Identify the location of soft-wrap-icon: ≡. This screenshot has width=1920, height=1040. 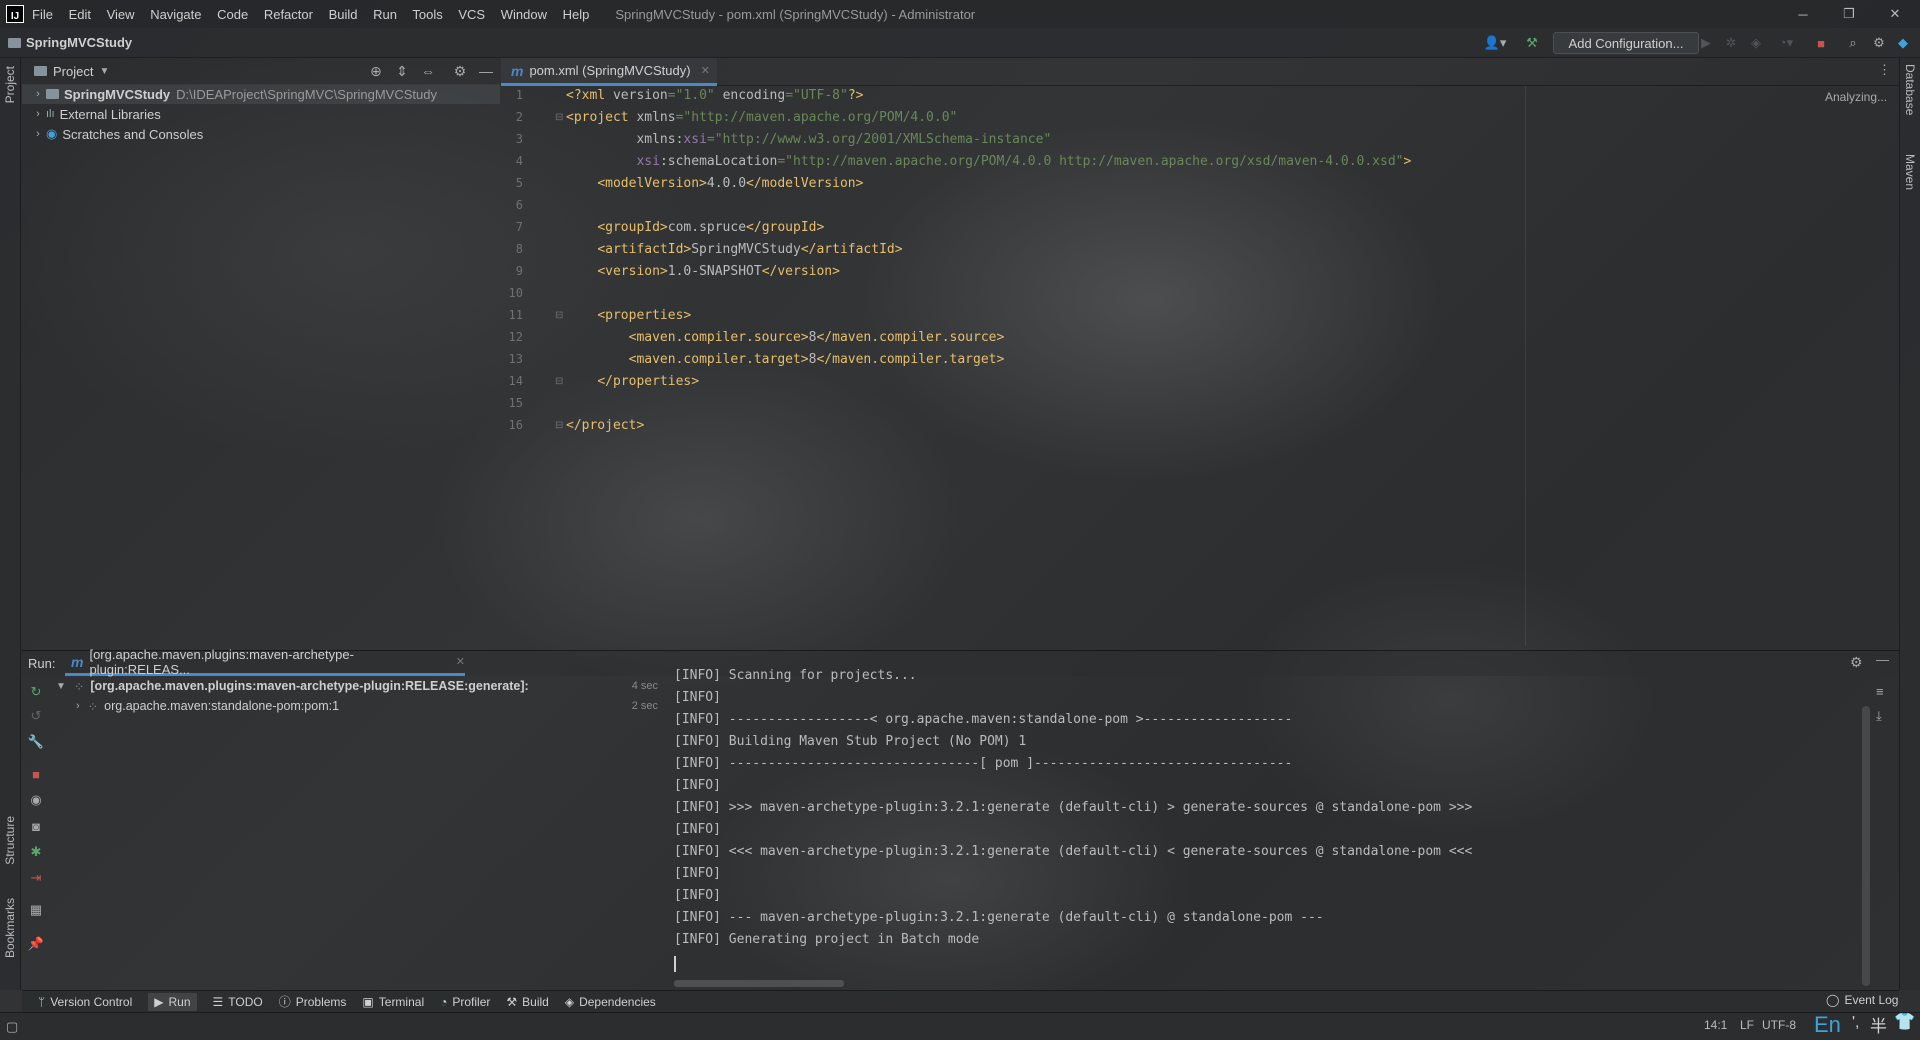
(1880, 691).